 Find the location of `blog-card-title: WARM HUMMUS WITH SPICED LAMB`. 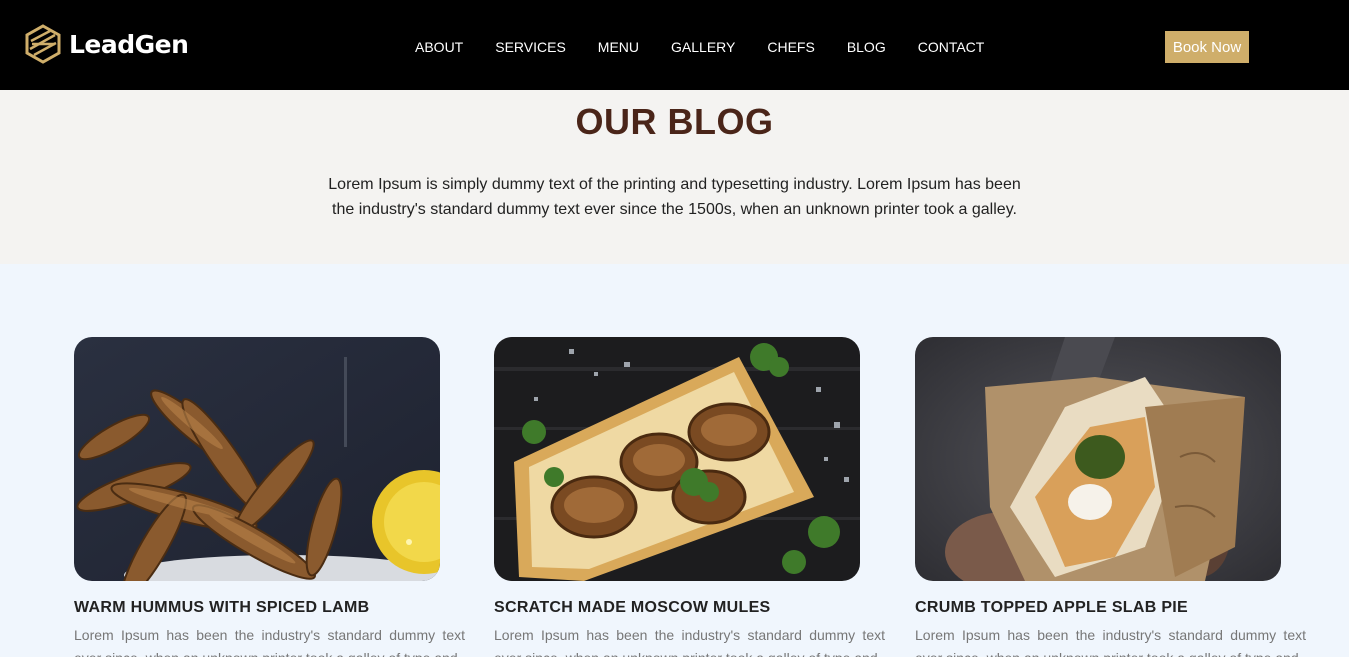

blog-card-title: WARM HUMMUS WITH SPICED LAMB is located at coordinates (270, 608).